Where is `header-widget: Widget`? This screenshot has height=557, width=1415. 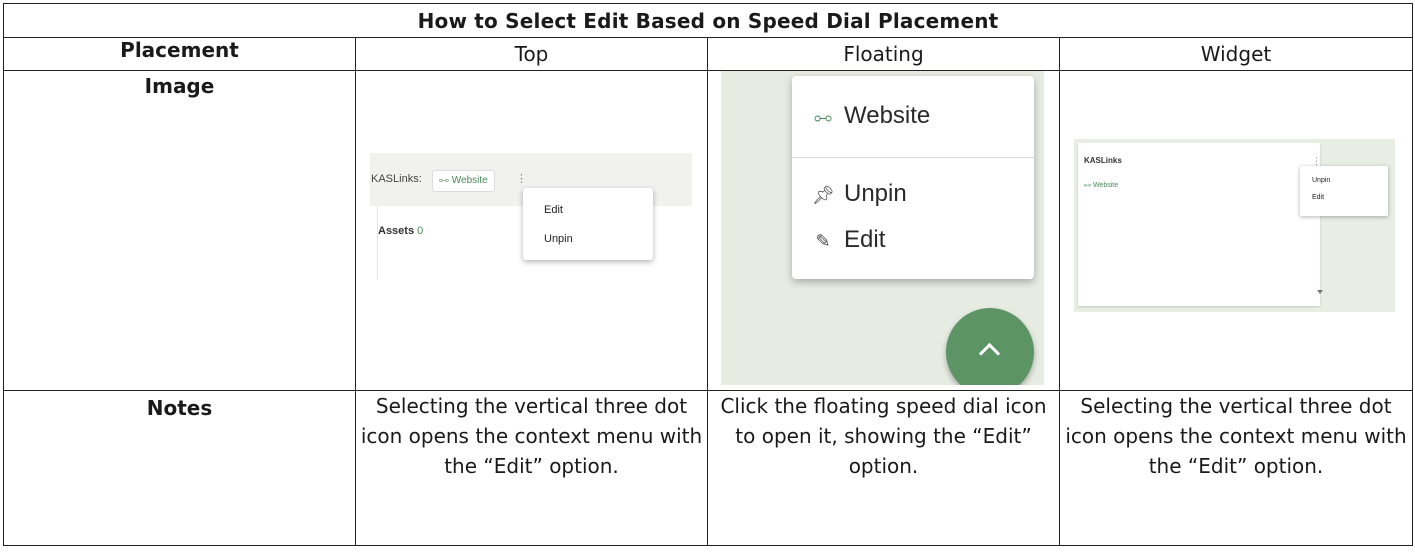 header-widget: Widget is located at coordinates (1236, 54).